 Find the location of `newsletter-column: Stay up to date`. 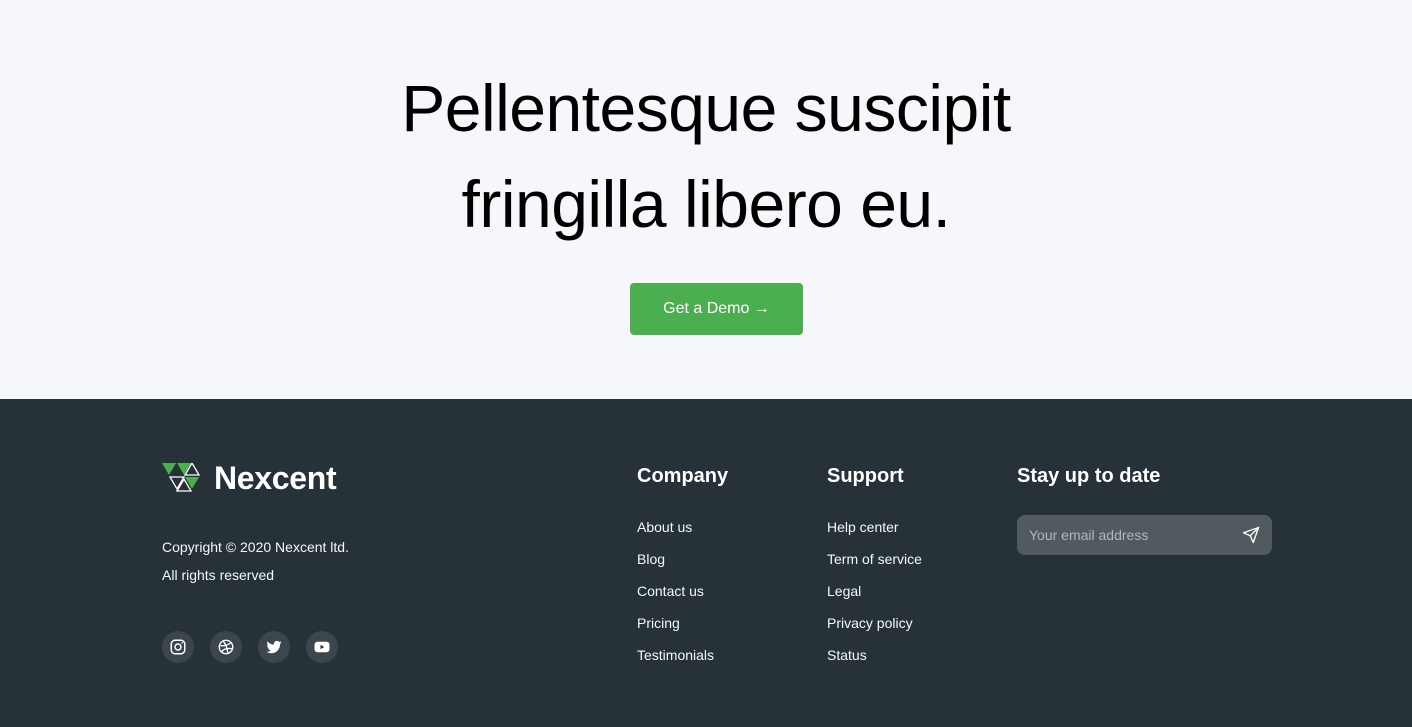

newsletter-column: Stay up to date is located at coordinates (1088, 478).